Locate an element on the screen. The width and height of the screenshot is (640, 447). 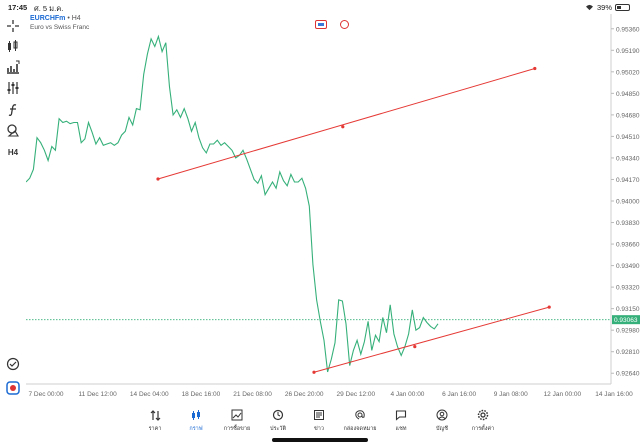
settings-sliders-icon is located at coordinates (13, 88).